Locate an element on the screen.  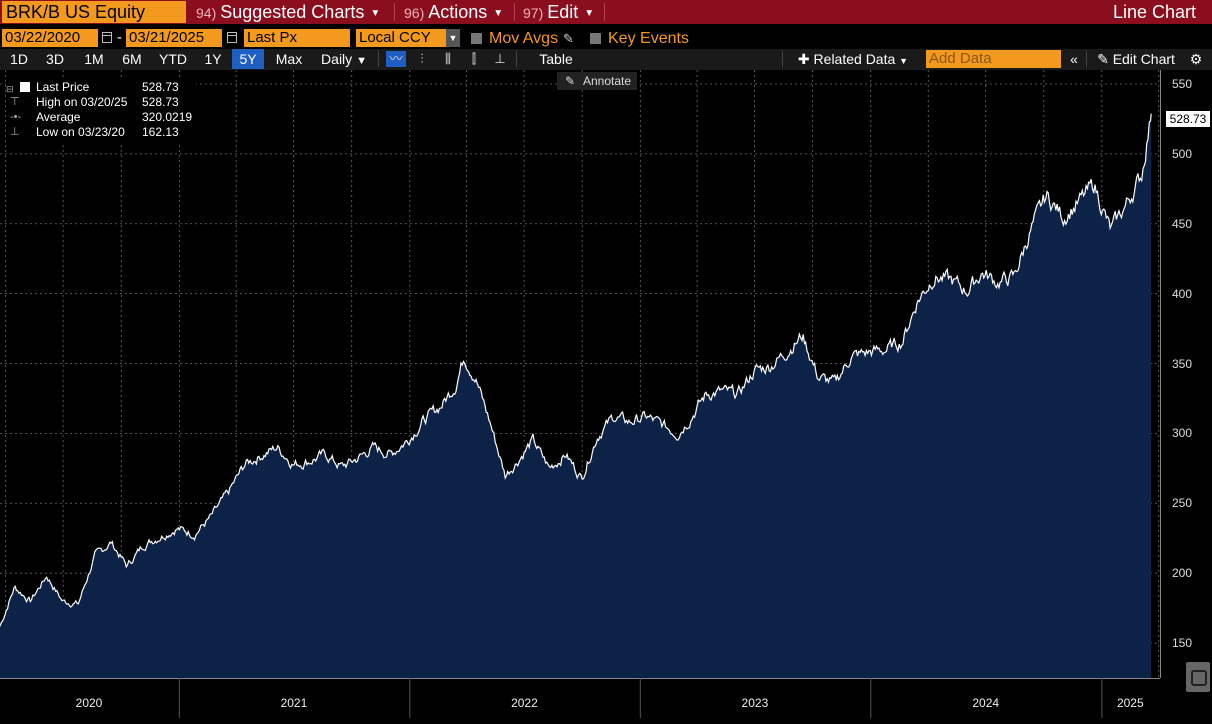
menu-number: 97) is located at coordinates (533, 13).